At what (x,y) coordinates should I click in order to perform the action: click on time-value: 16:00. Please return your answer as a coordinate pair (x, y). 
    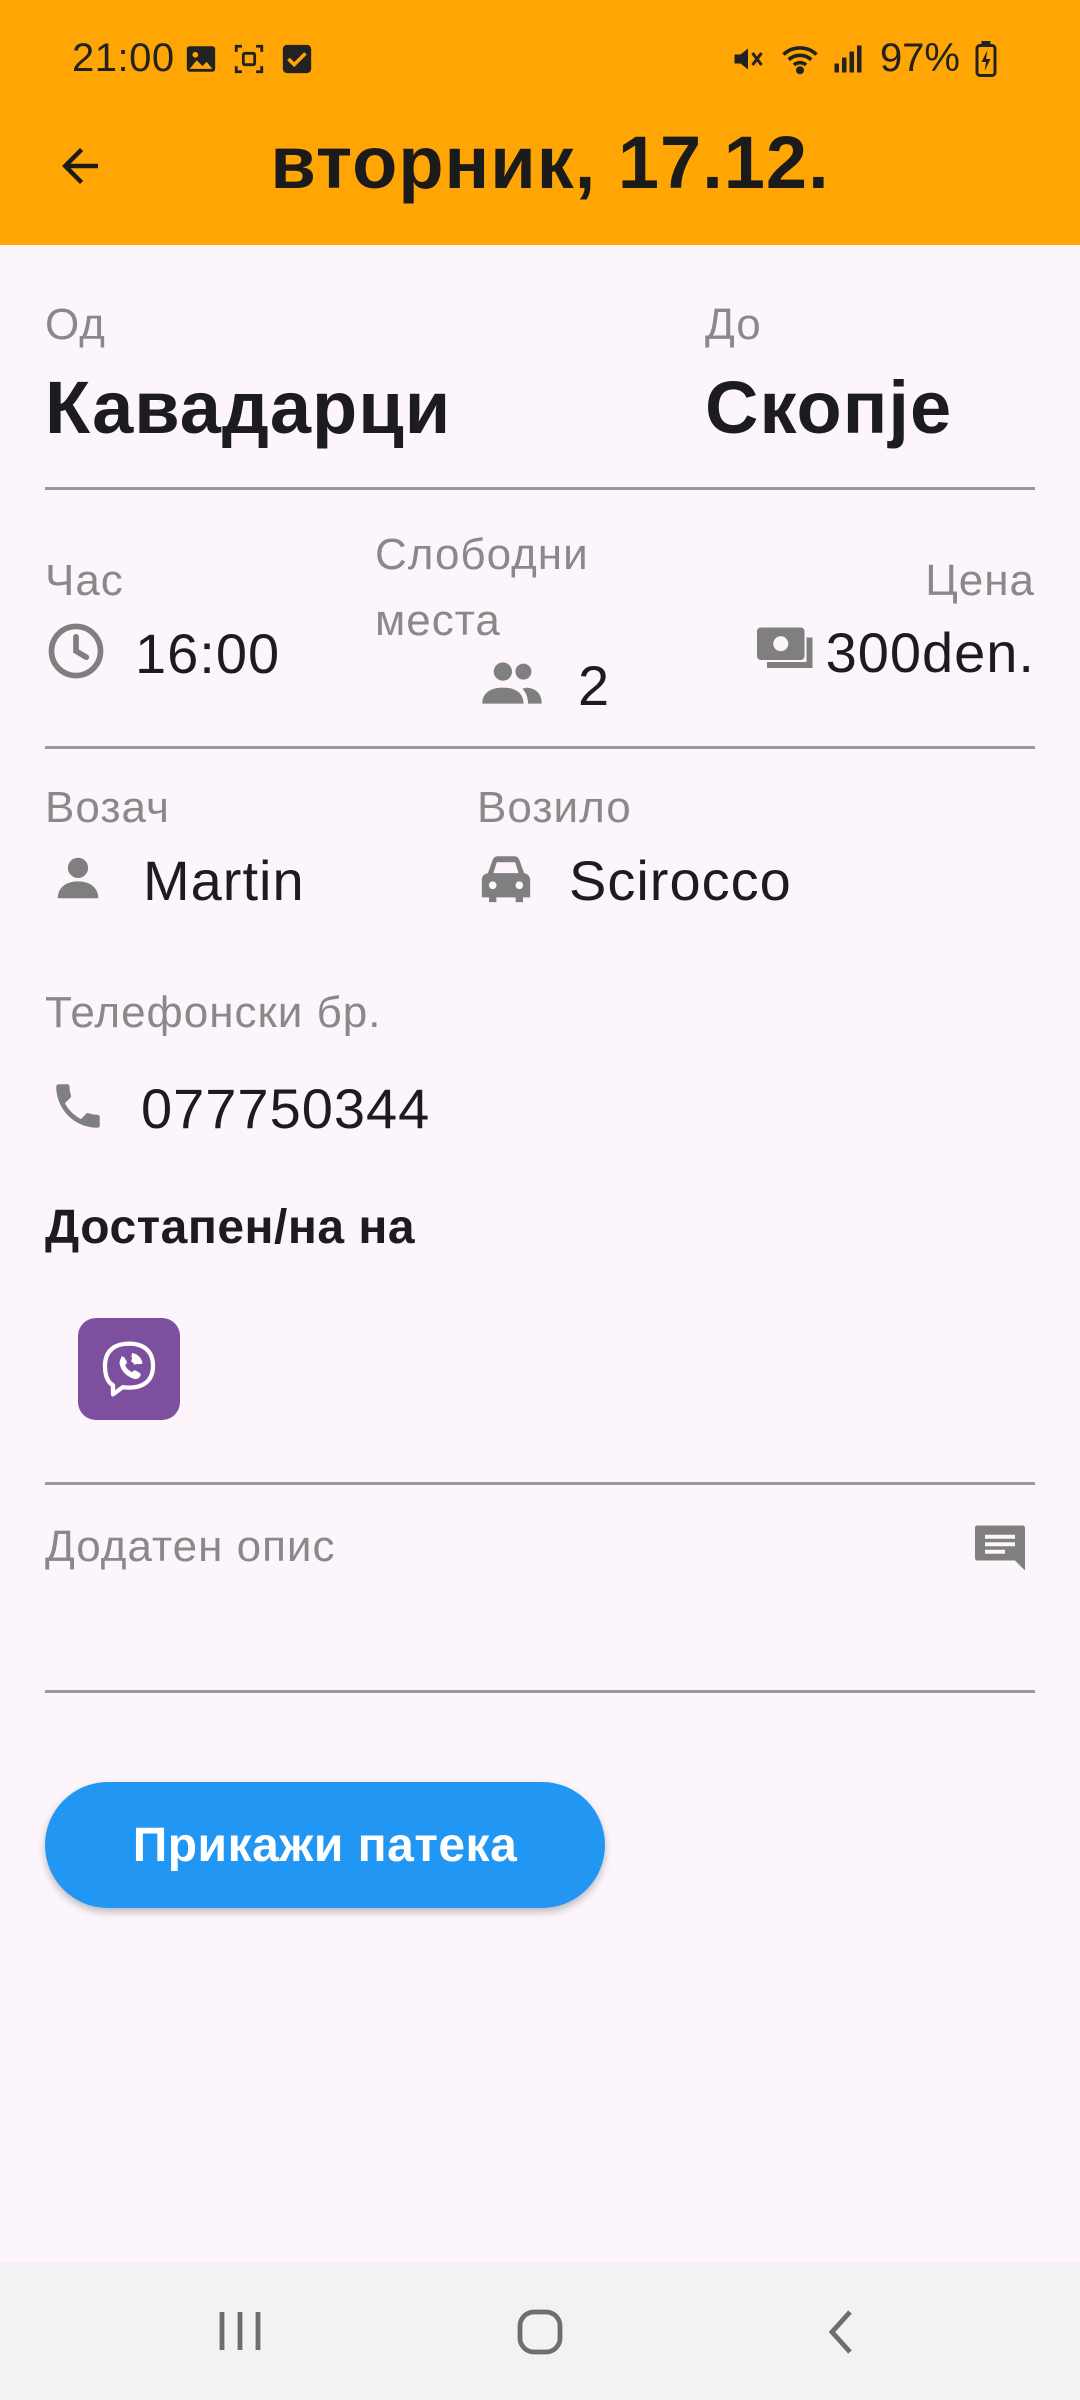
    Looking at the image, I should click on (208, 653).